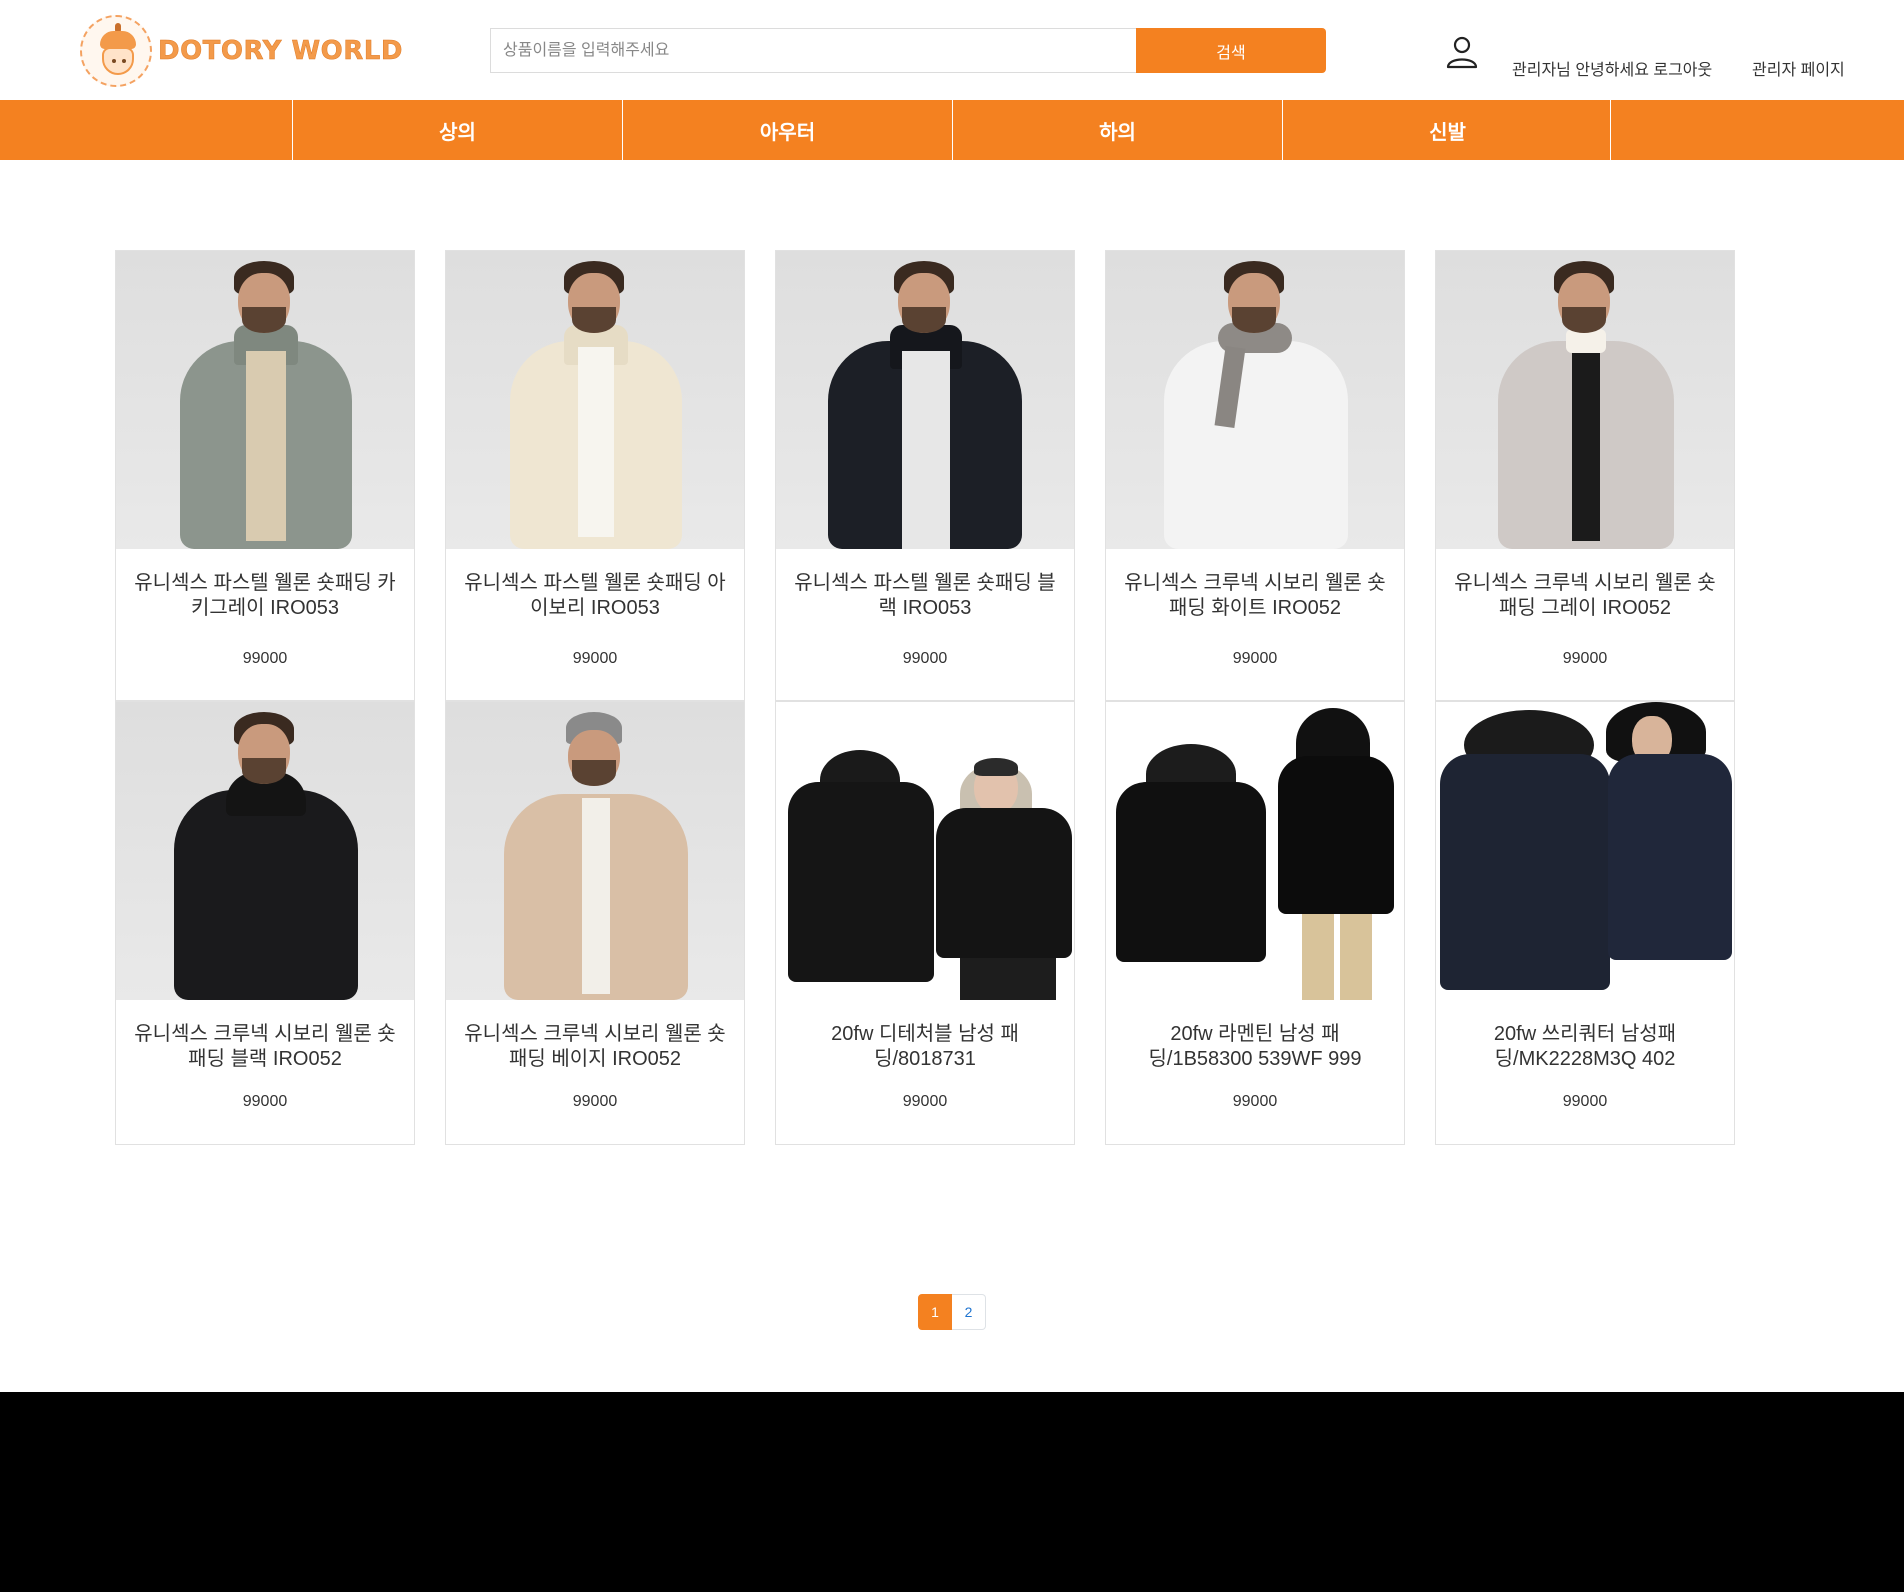  Describe the element at coordinates (787, 130) in the screenshot. I see `nav-item-outer: 아우터` at that location.